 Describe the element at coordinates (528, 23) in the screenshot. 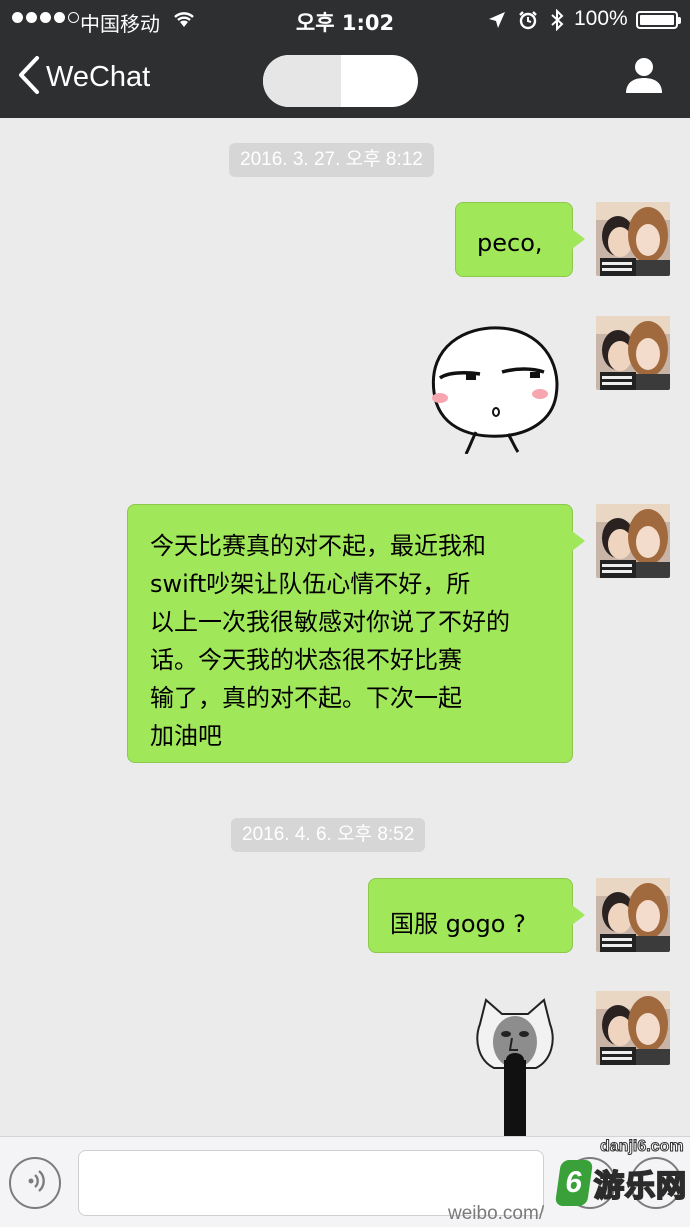

I see `alarm-icon` at that location.